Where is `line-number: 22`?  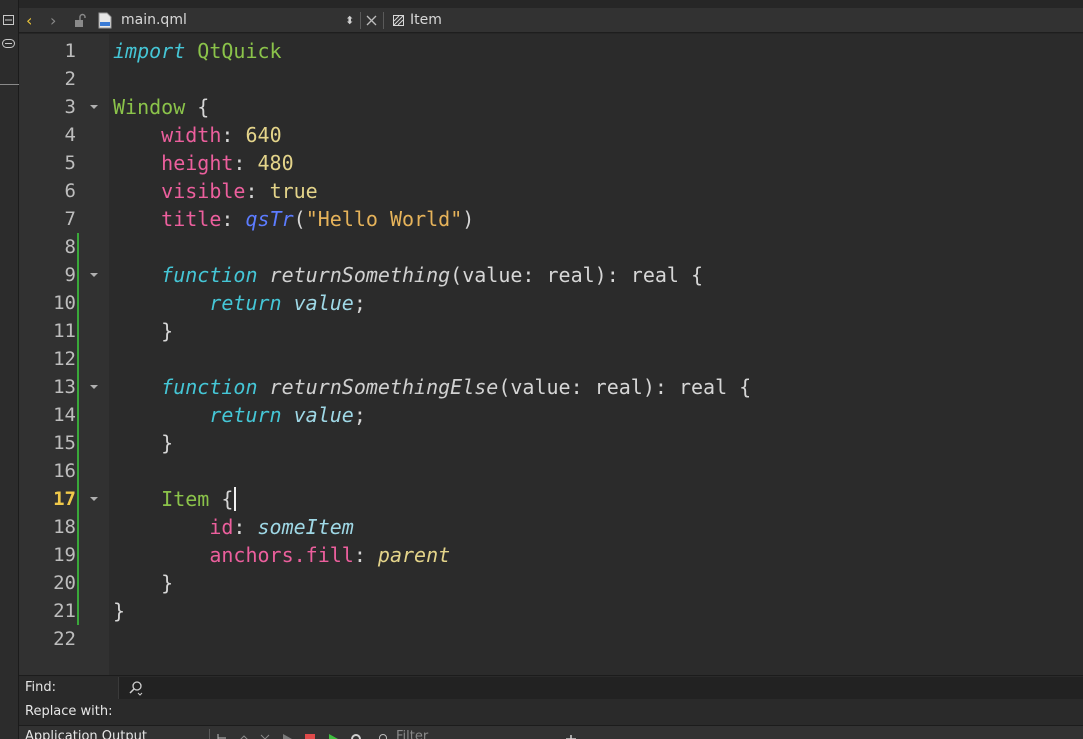
line-number: 22 is located at coordinates (64, 639).